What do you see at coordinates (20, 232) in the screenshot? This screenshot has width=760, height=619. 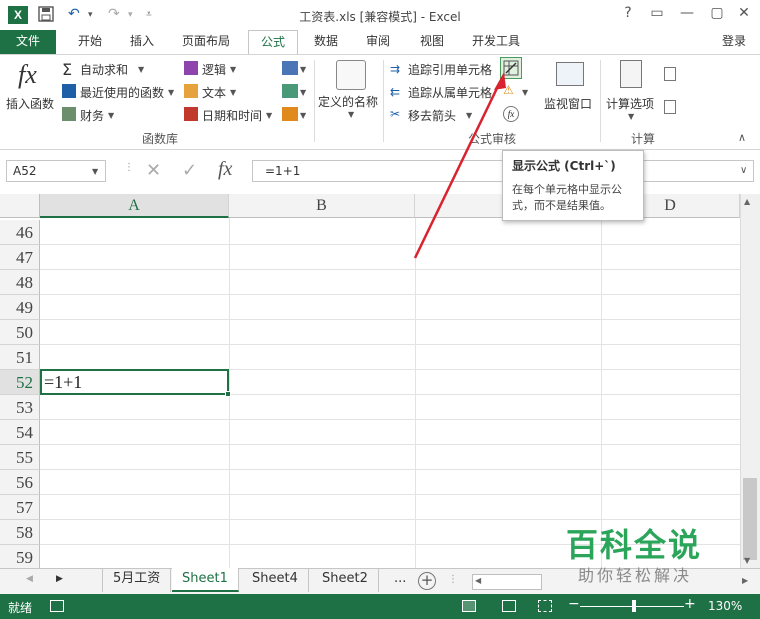 I see `row-header: 46` at bounding box center [20, 232].